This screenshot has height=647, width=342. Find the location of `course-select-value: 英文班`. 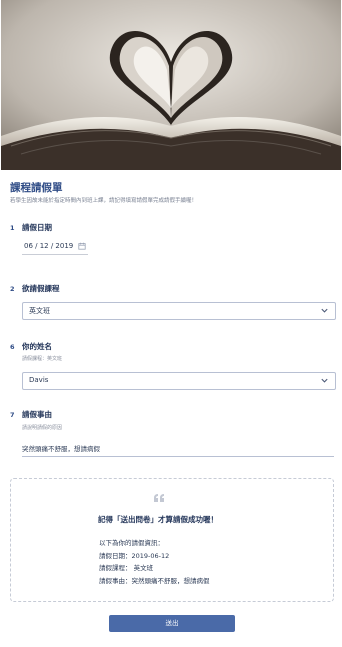

course-select-value: 英文班 is located at coordinates (39, 311).